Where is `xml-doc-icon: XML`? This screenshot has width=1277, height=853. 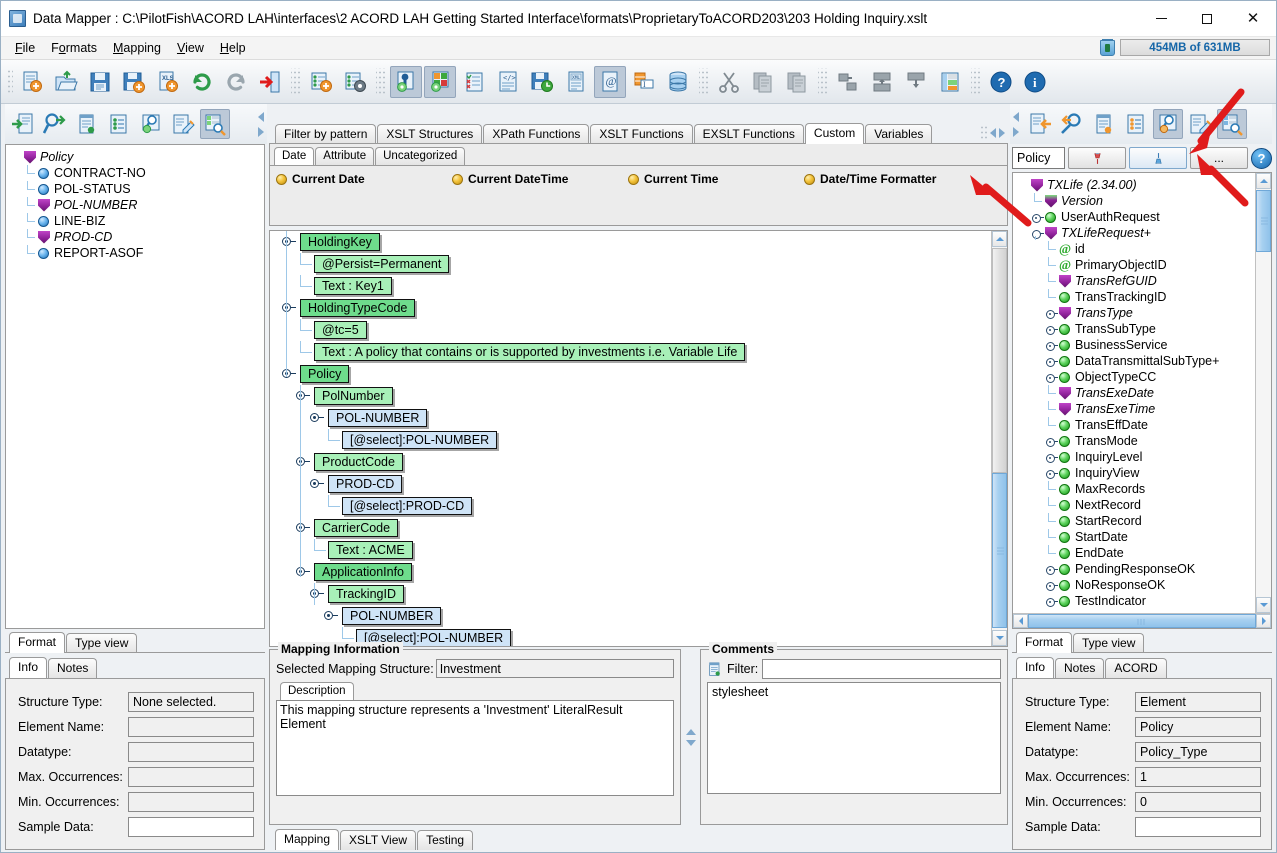 xml-doc-icon: XML is located at coordinates (576, 82).